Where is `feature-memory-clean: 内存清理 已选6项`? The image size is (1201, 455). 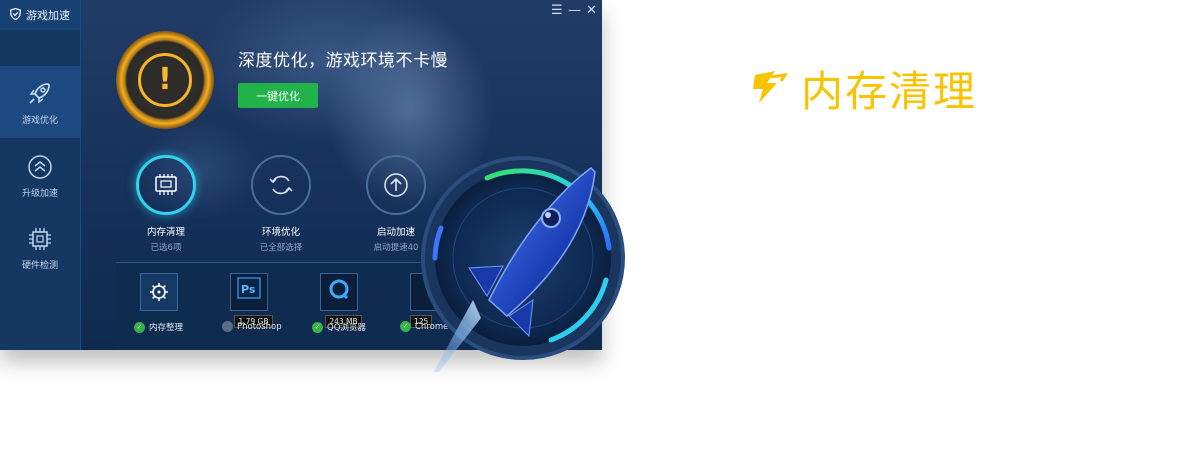
feature-memory-clean: 内存清理 已选6项 is located at coordinates (166, 204).